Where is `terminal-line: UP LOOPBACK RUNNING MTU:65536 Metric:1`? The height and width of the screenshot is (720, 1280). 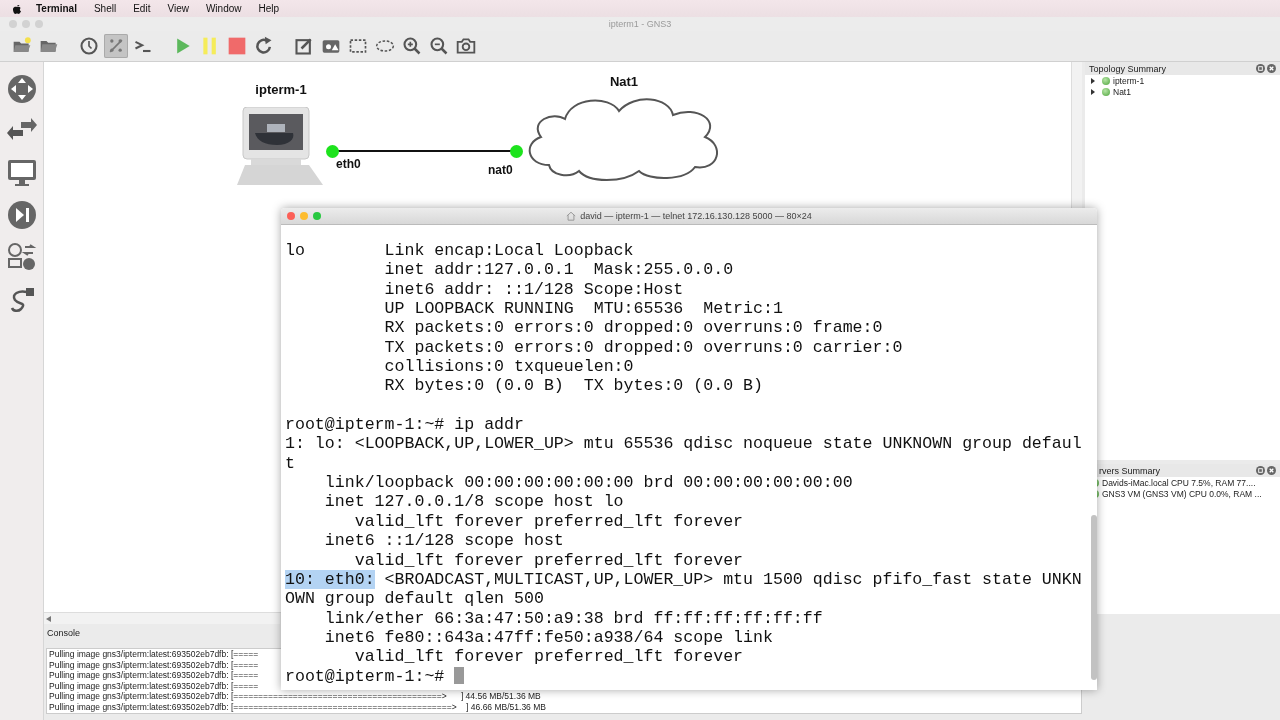
terminal-line: UP LOOPBACK RUNNING MTU:65536 Metric:1 is located at coordinates (583, 309).